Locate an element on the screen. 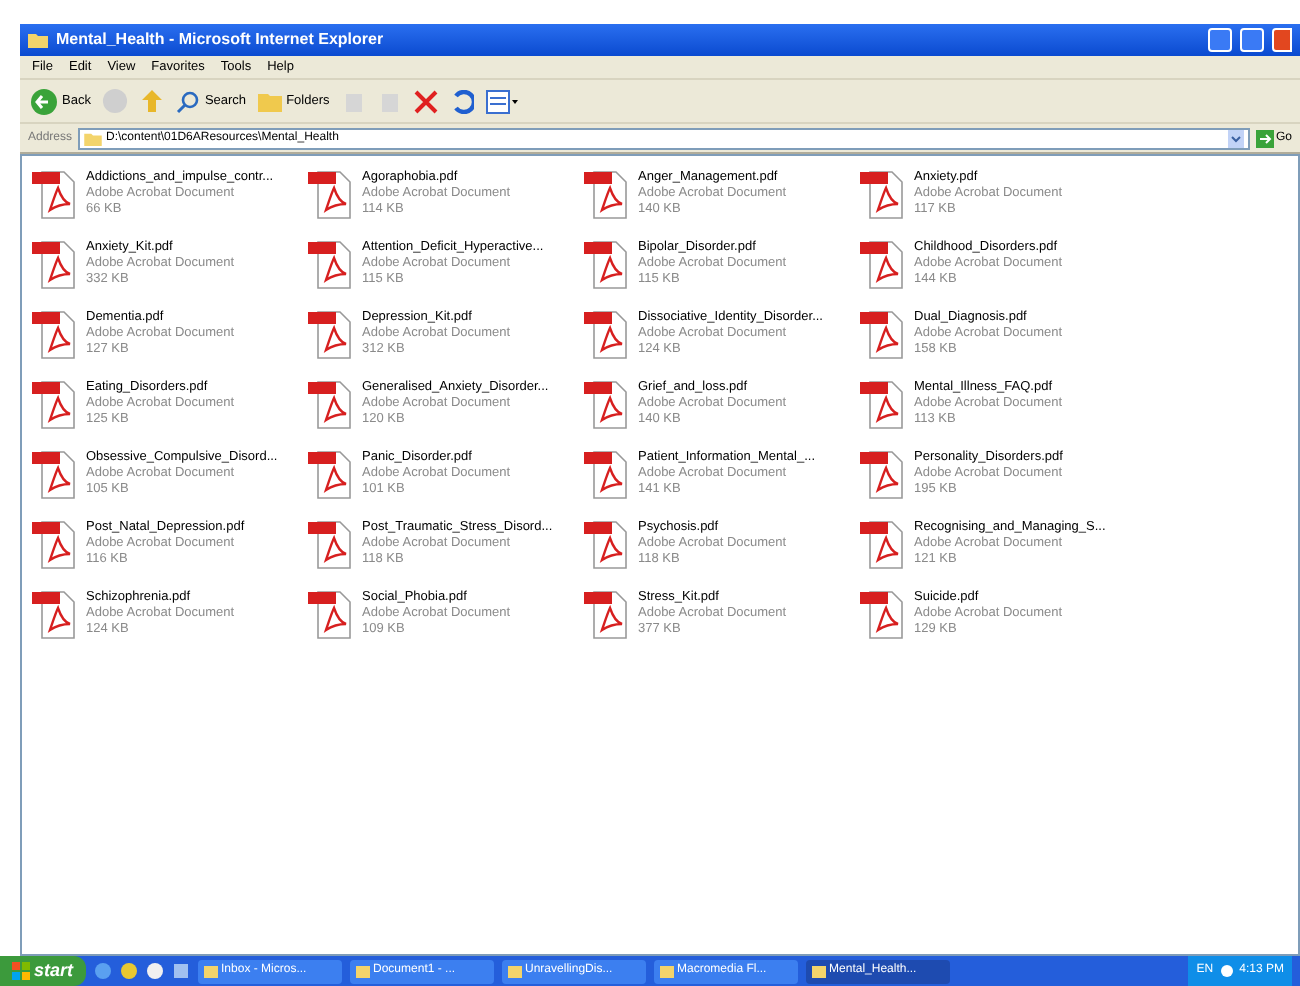 The image size is (1300, 986). minimize-button is located at coordinates (1220, 40).